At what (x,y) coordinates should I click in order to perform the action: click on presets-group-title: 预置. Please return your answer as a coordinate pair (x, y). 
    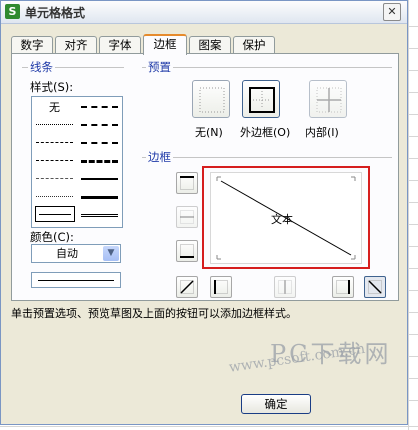
    Looking at the image, I should click on (159, 67).